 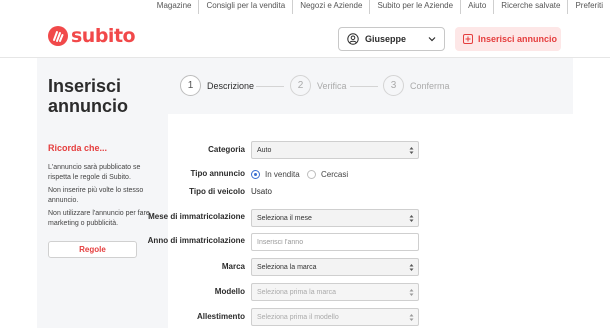 I want to click on brand-label: Marca, so click(x=233, y=266).